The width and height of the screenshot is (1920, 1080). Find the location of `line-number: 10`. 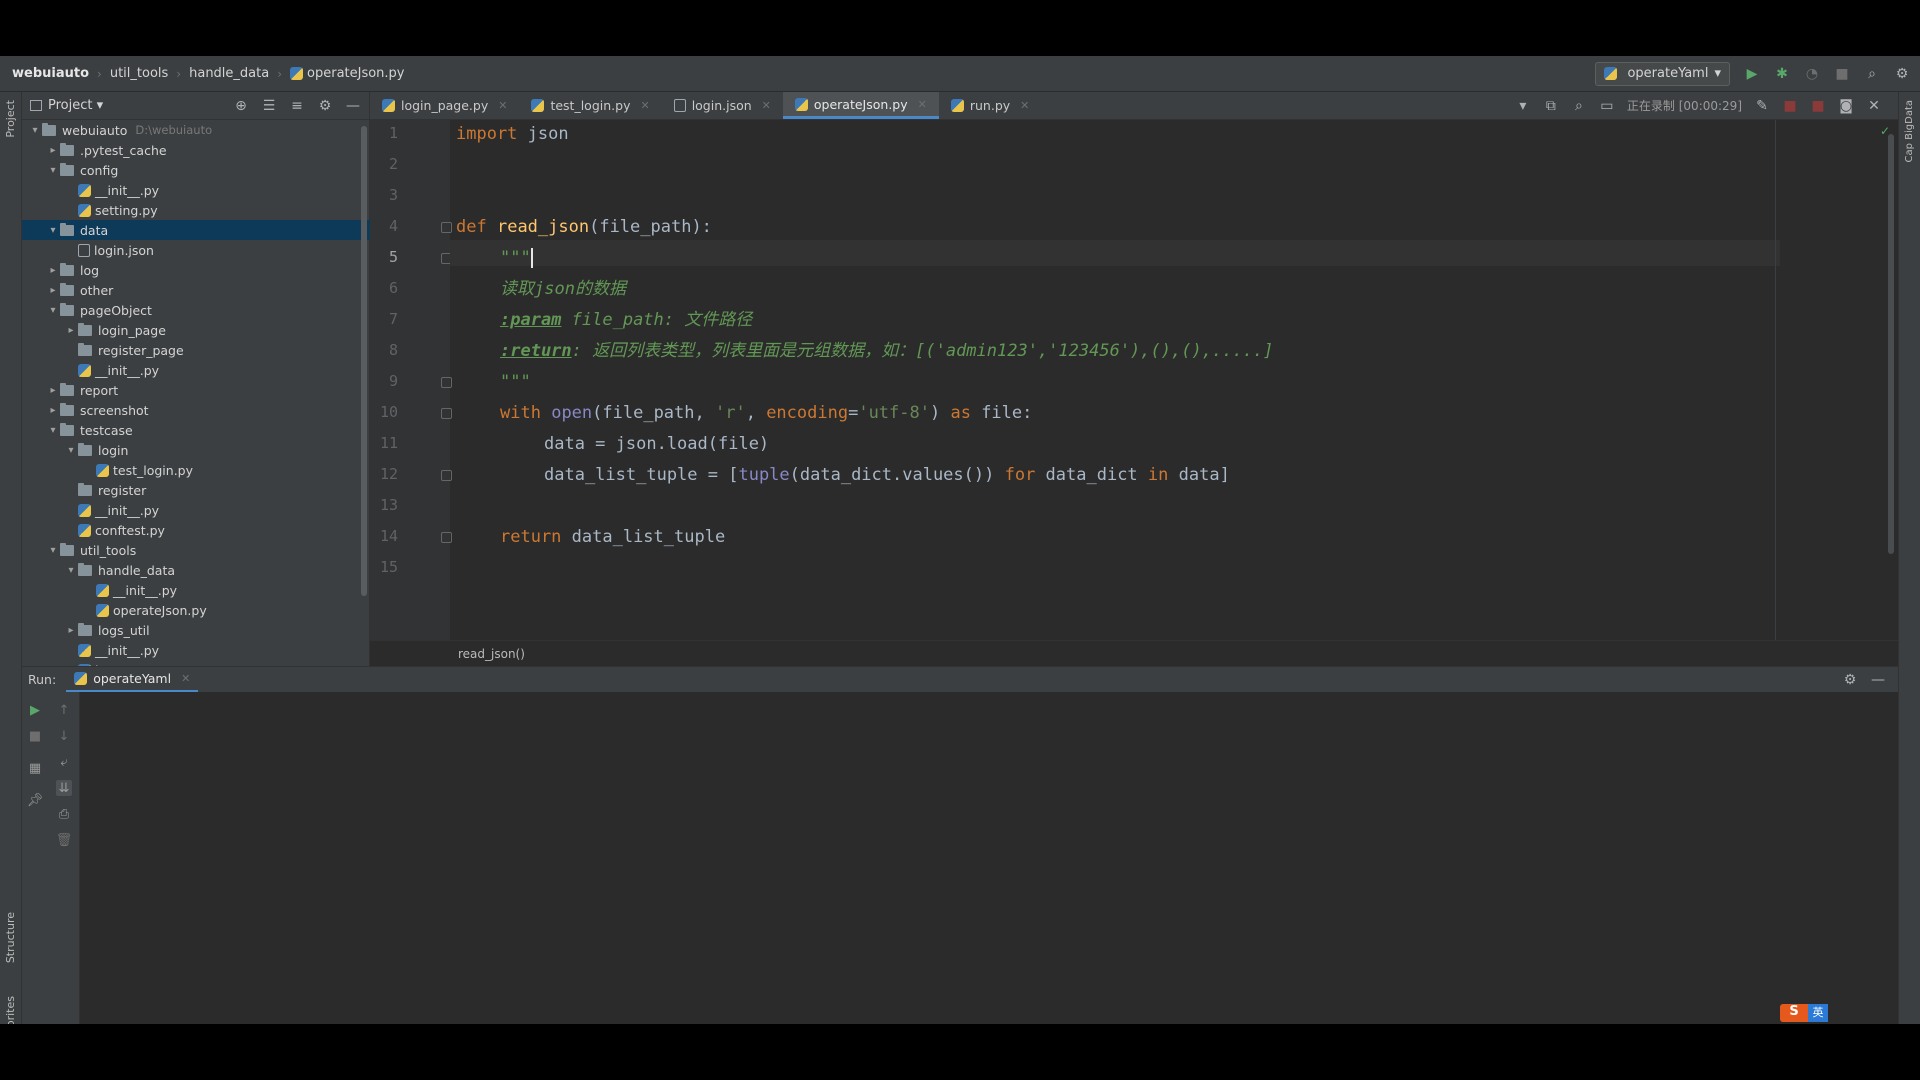

line-number: 10 is located at coordinates (388, 412).